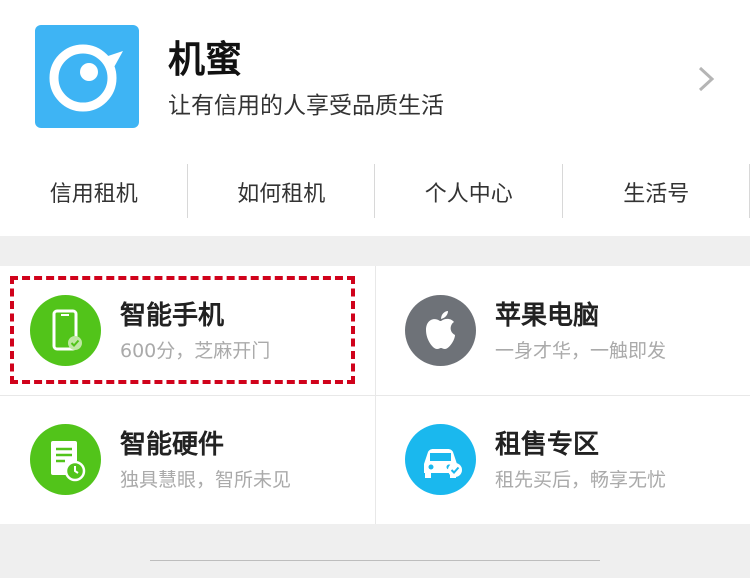 The width and height of the screenshot is (750, 578). I want to click on category-mac: 苹果电脑 一身才华，一触即发, so click(562, 330).